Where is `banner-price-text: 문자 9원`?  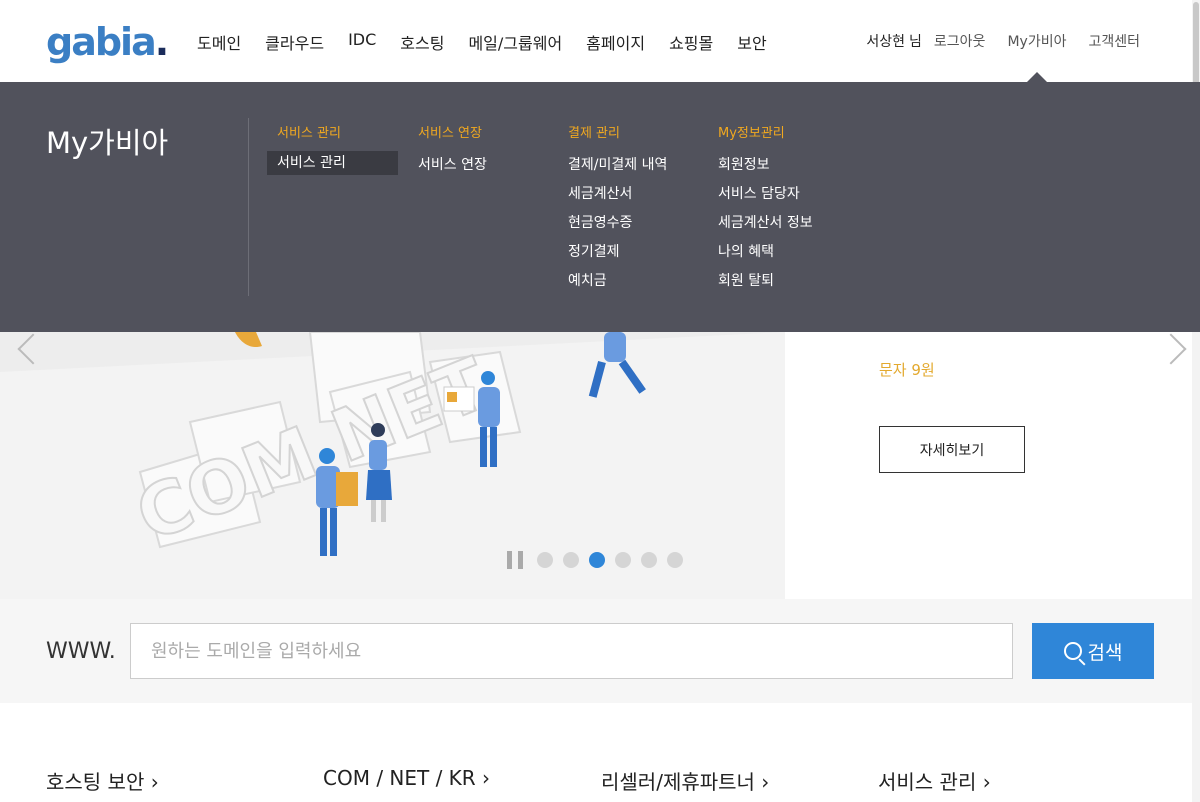 banner-price-text: 문자 9원 is located at coordinates (907, 370).